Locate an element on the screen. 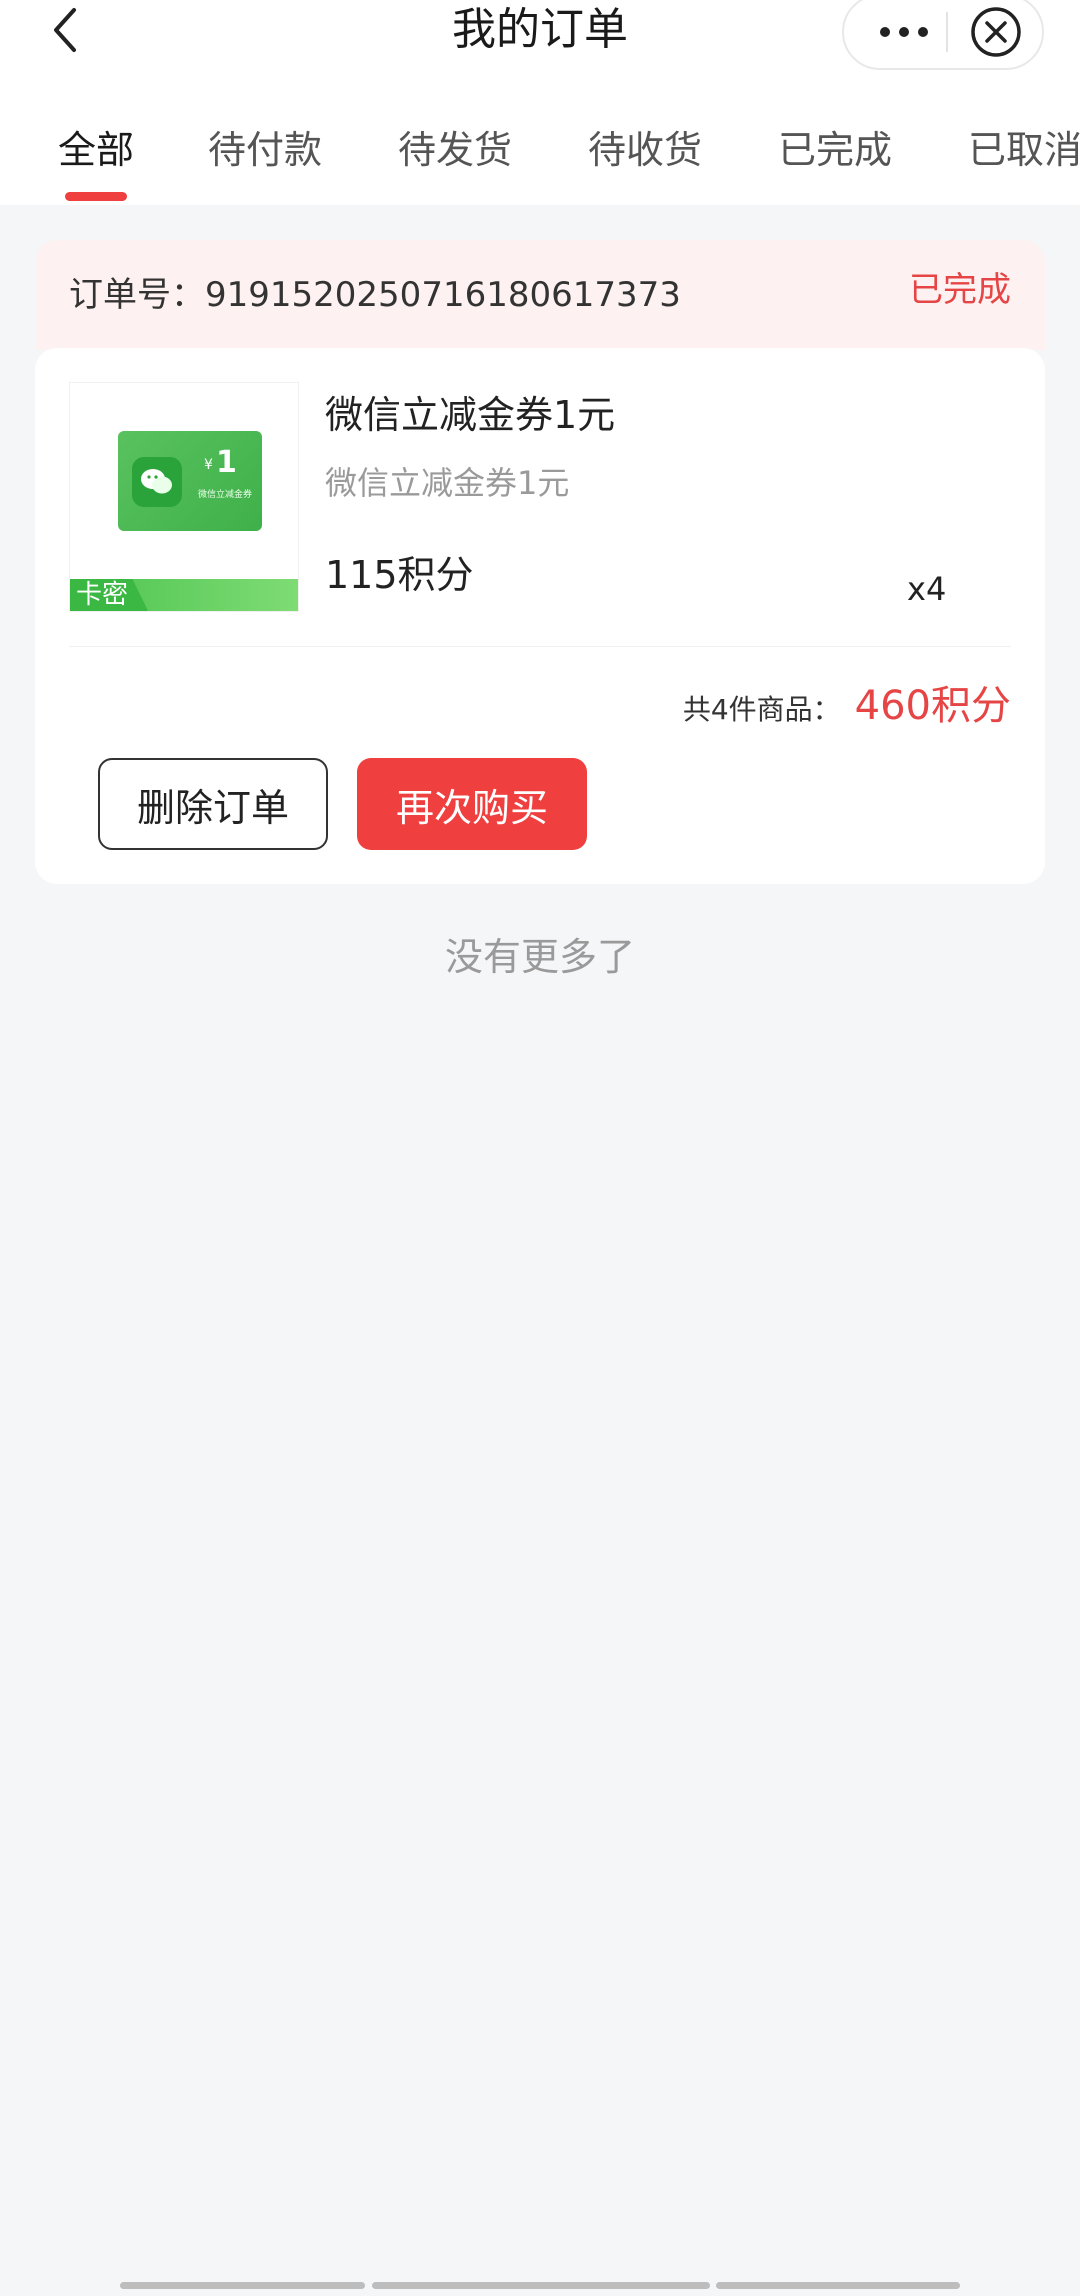 The image size is (1080, 2296). item-subtitle: 微信立减金券1元 is located at coordinates (447, 483).